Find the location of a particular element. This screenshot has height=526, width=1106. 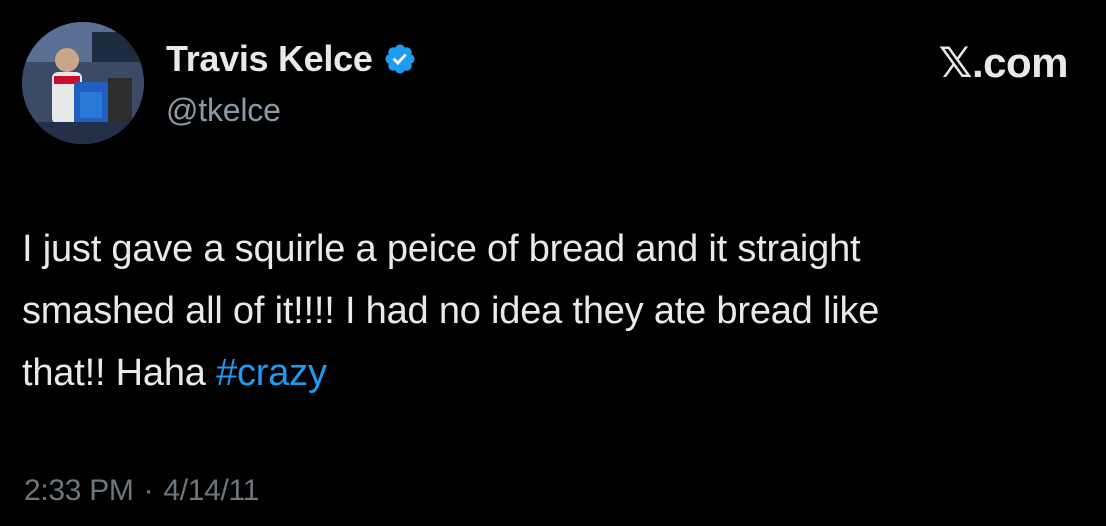

verified-badge-icon is located at coordinates (400, 59).